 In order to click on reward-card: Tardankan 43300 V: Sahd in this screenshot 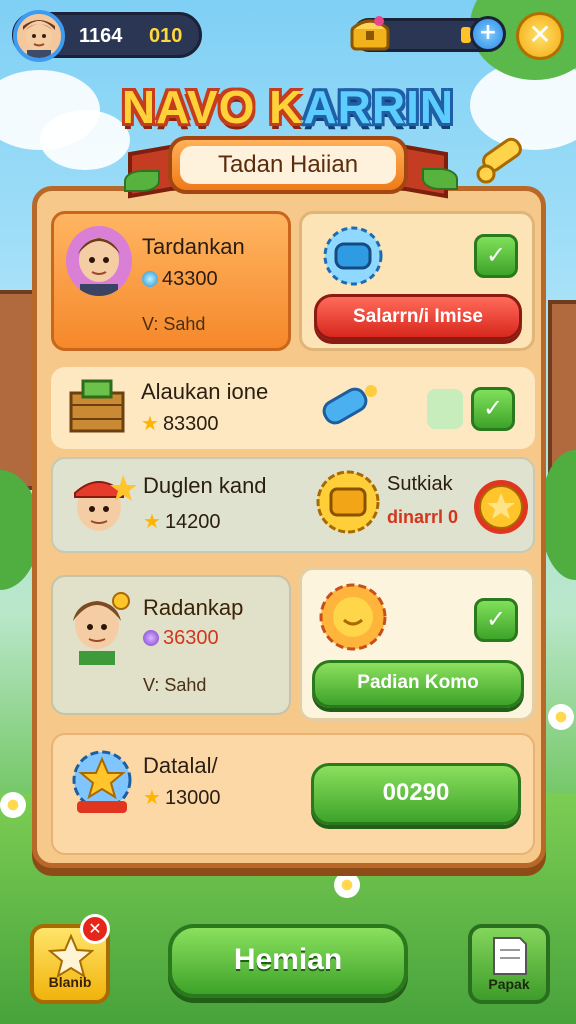, I will do `click(171, 281)`.